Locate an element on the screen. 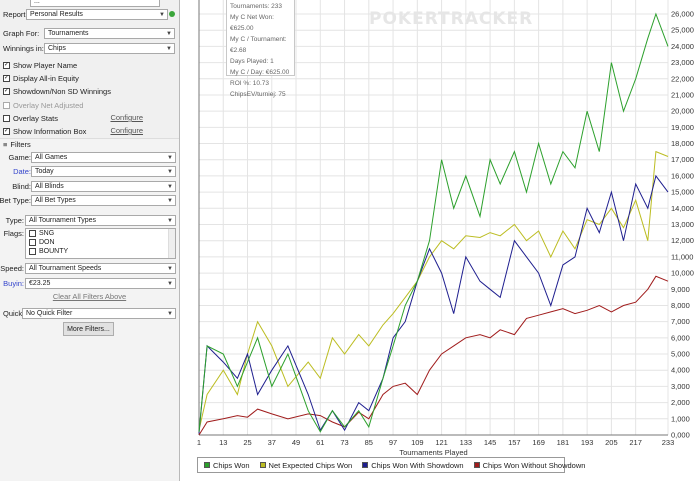  report-select: Personal Results ▼ is located at coordinates (97, 14).